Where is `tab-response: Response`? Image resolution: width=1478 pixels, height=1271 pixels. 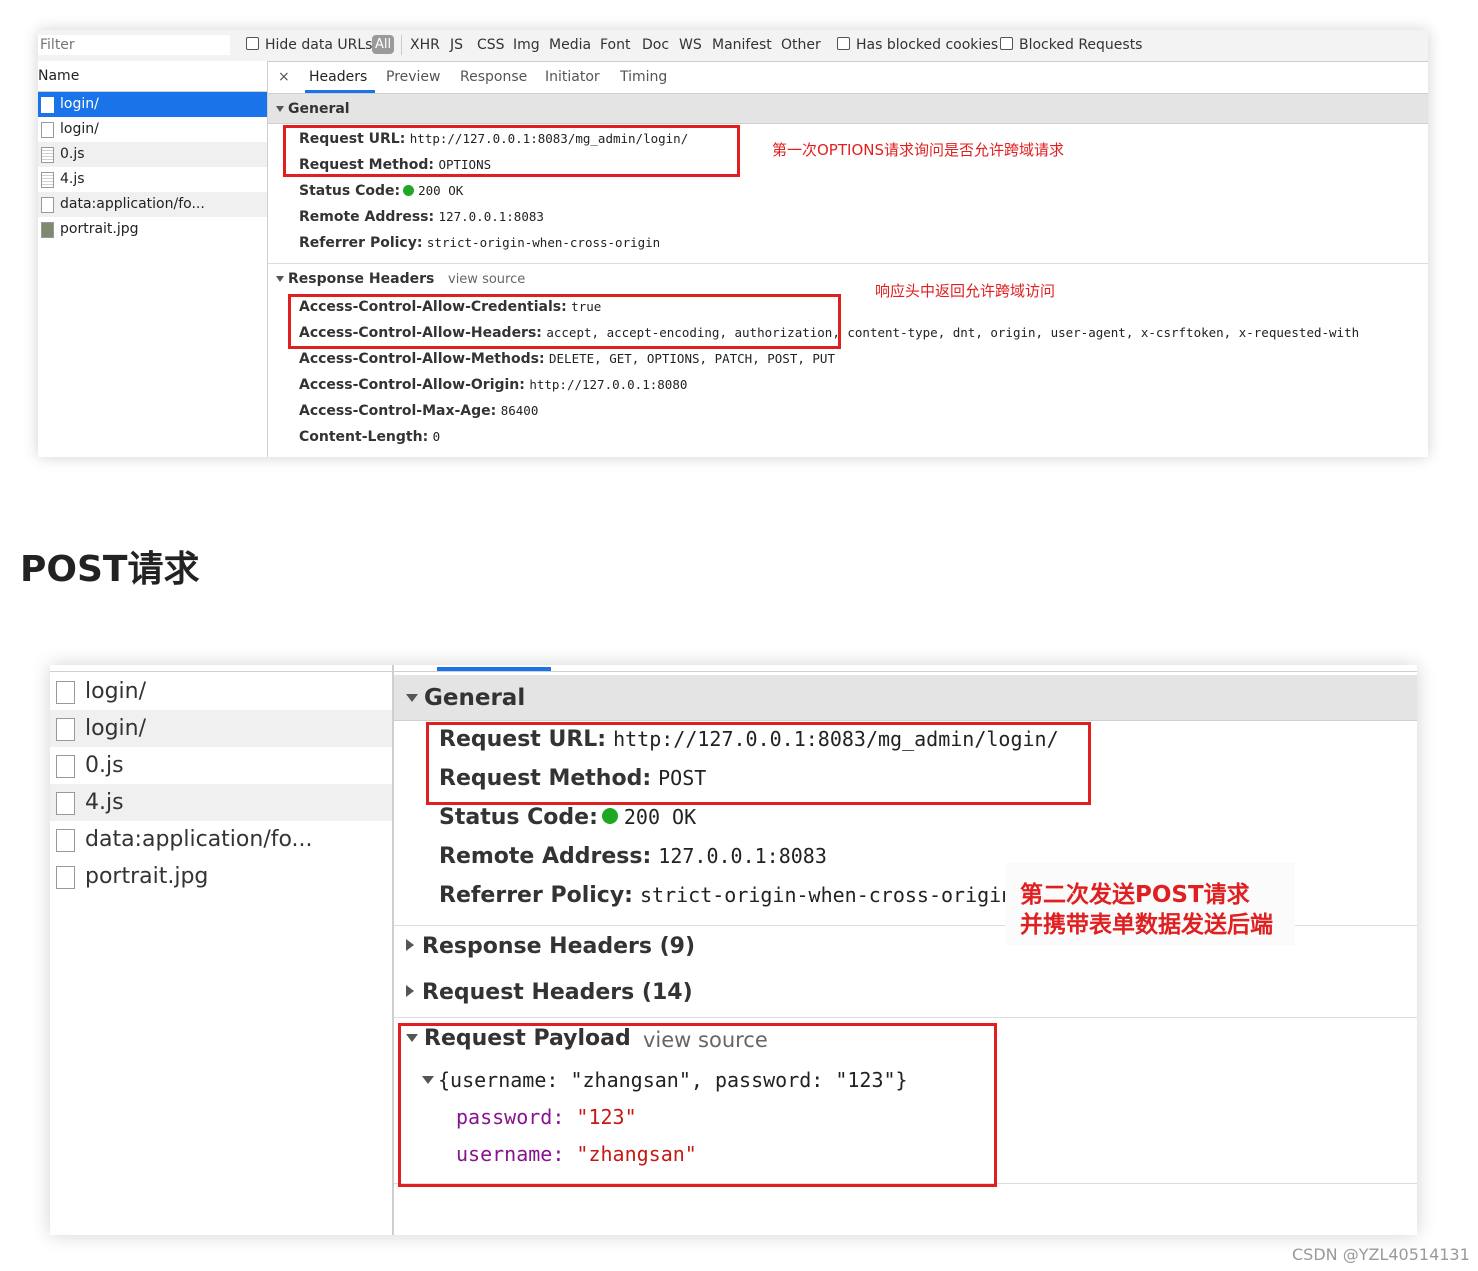
tab-response: Response is located at coordinates (493, 77).